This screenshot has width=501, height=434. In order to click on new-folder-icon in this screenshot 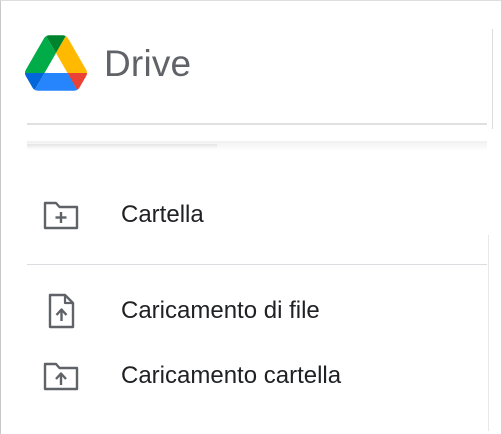, I will do `click(61, 215)`.